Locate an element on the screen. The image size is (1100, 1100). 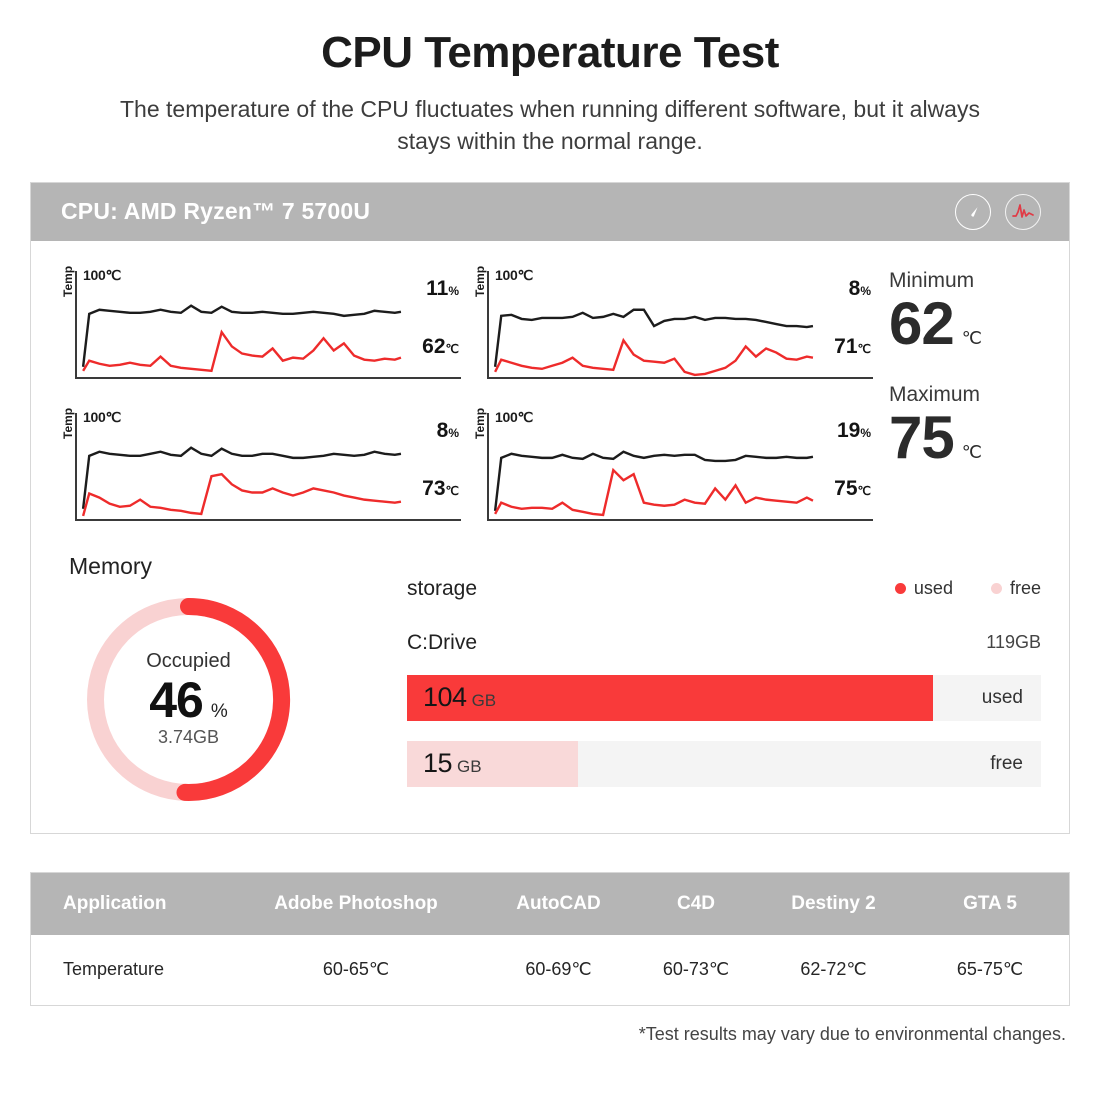
table-cell-gta5: 65-75℃ is located at coordinates (990, 969).